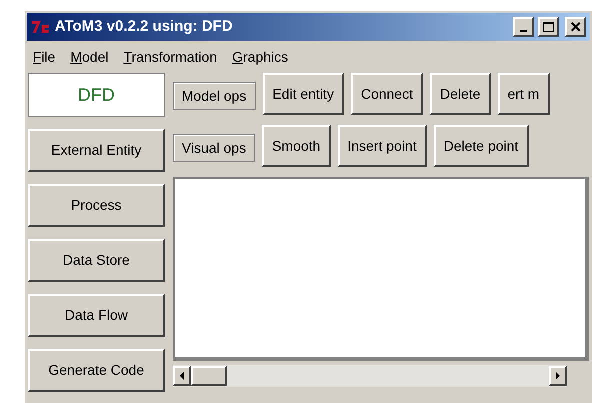 The image size is (592, 403). Describe the element at coordinates (382, 146) in the screenshot. I see `toolbar-button: Insert point` at that location.